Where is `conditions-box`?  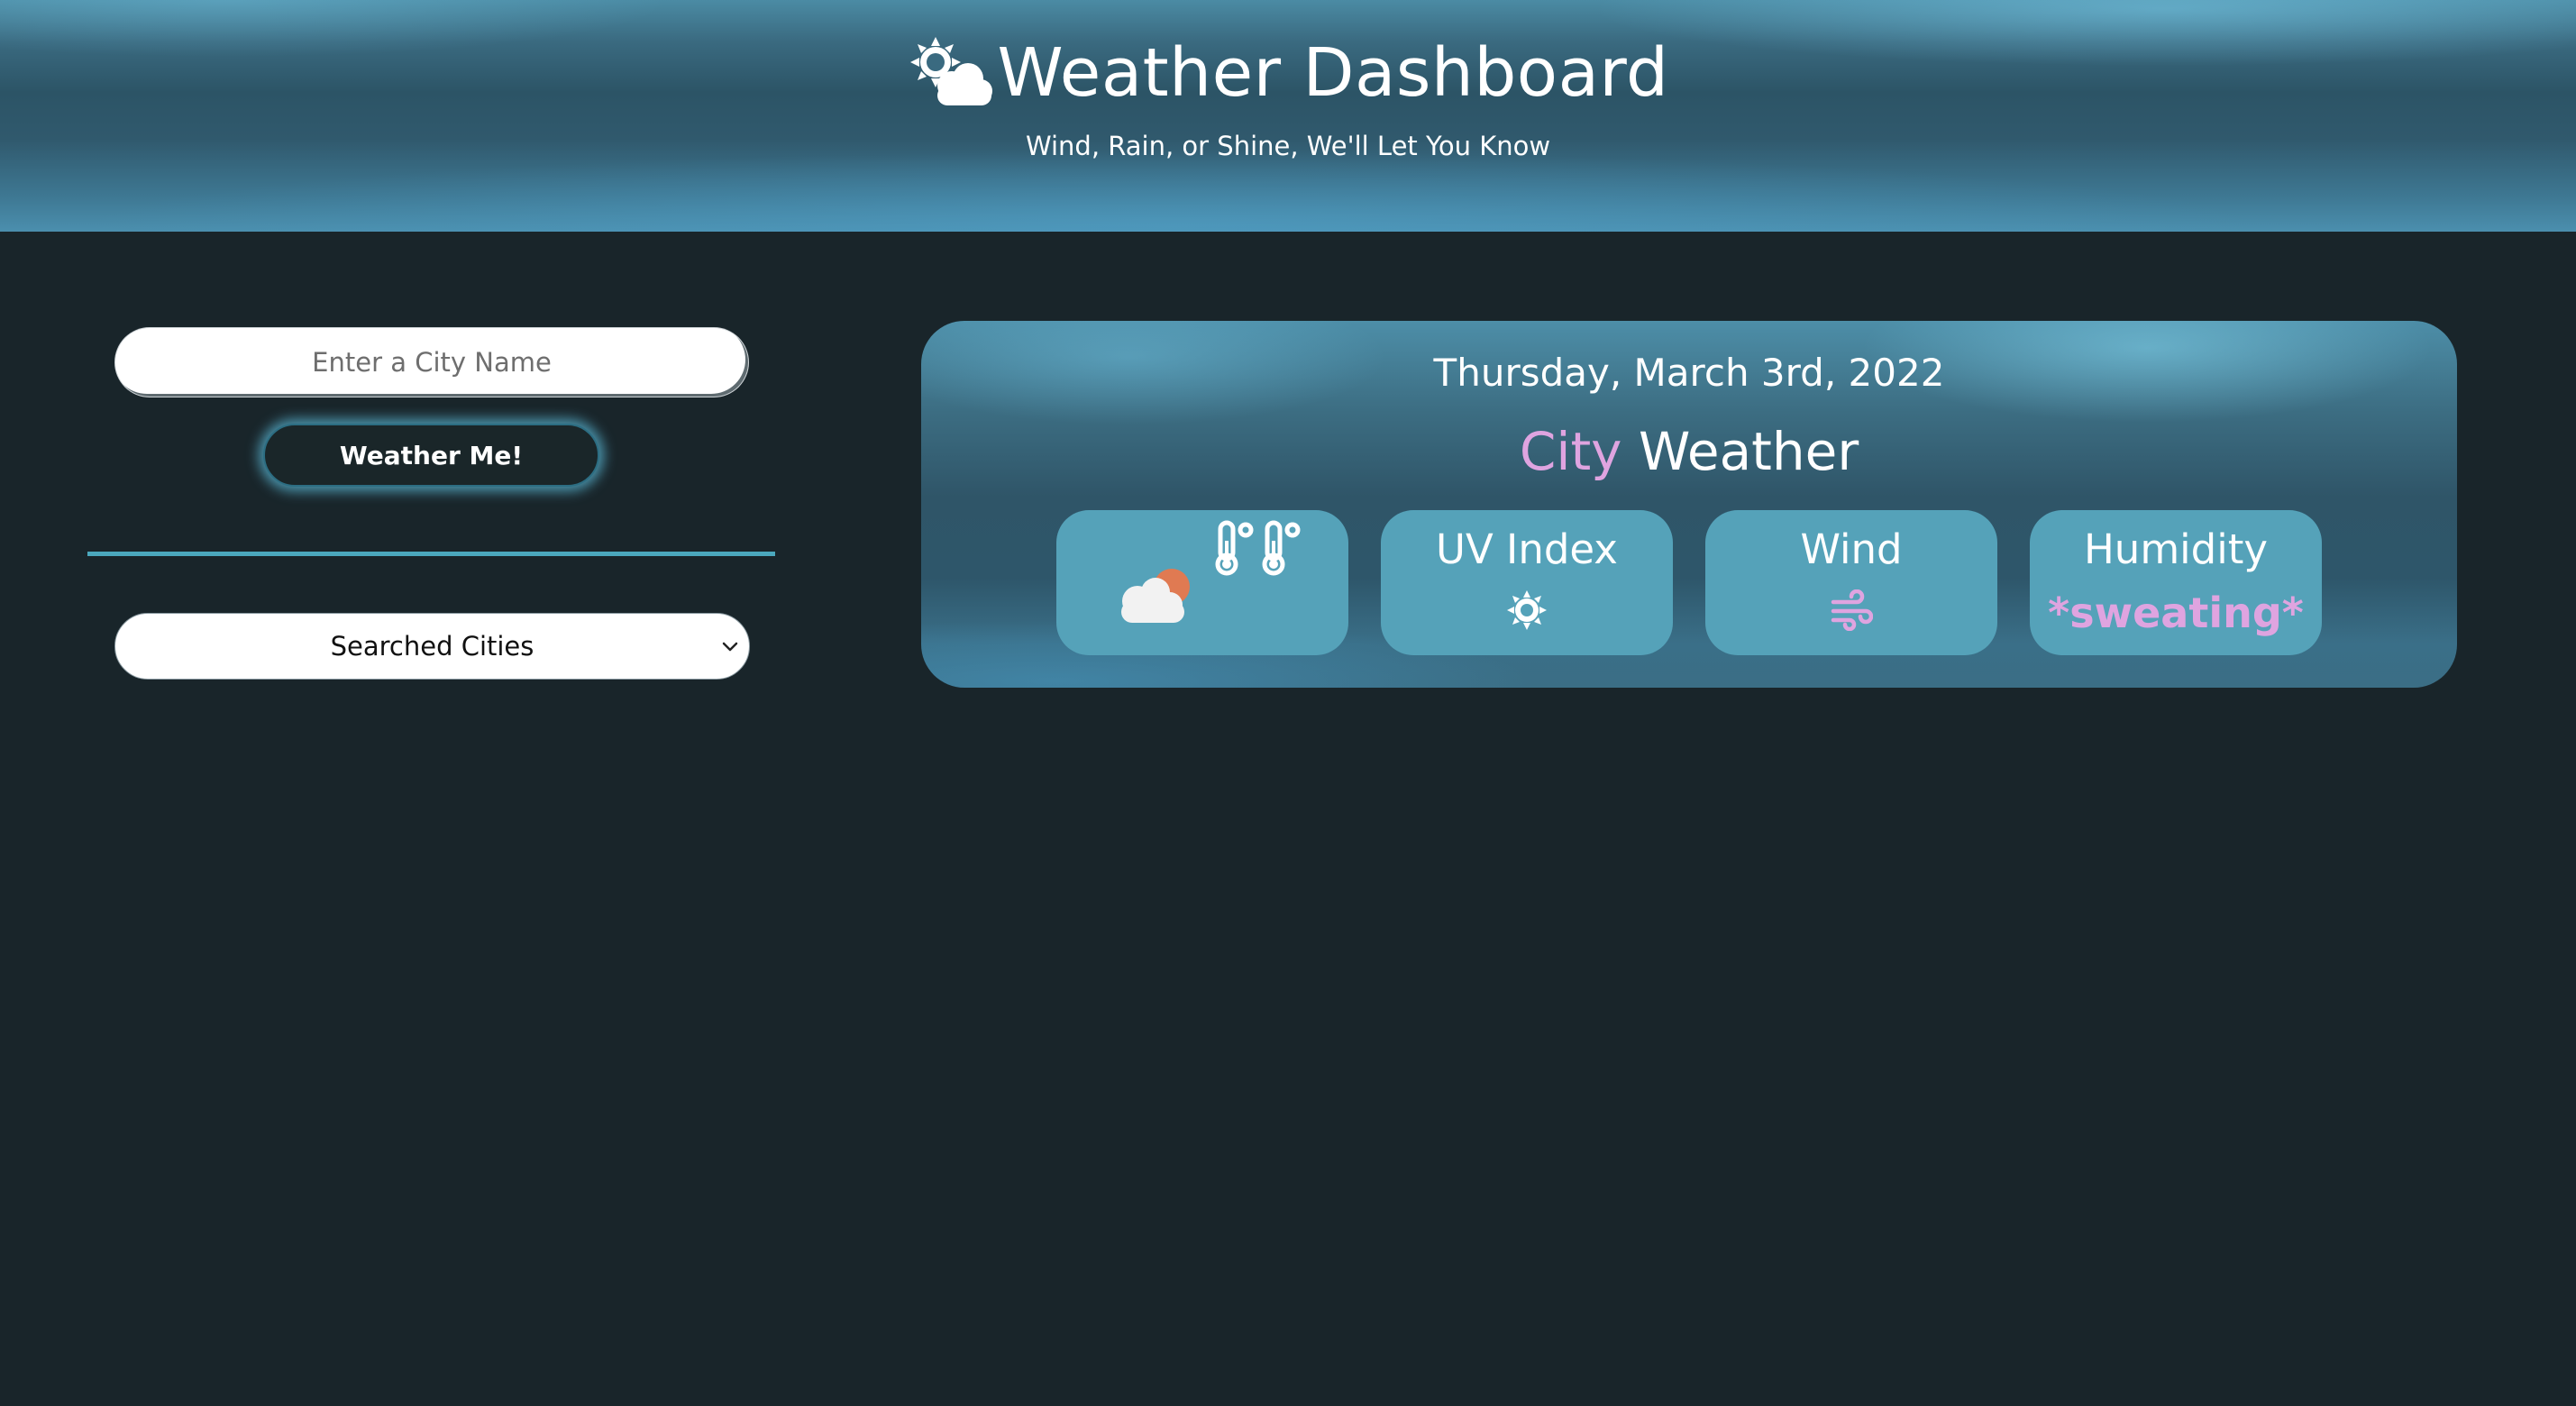 conditions-box is located at coordinates (1202, 582).